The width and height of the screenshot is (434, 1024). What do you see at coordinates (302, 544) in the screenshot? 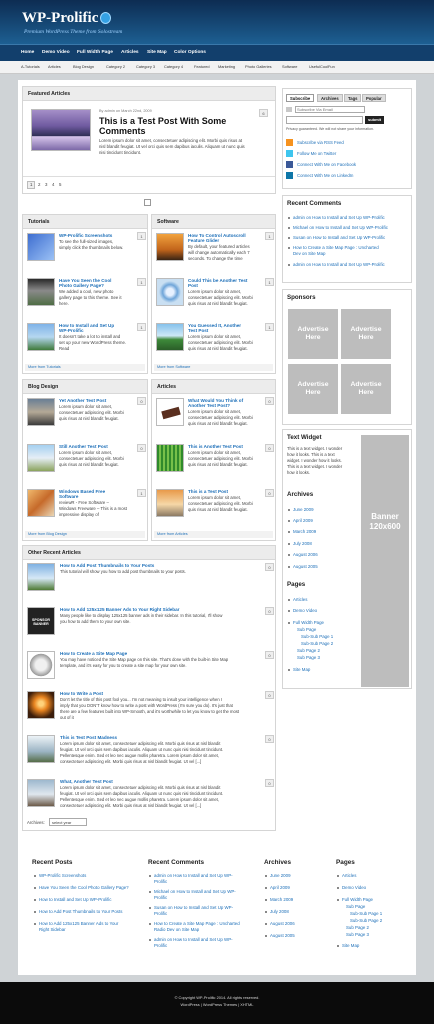
I see `archive-item: July 2008` at bounding box center [302, 544].